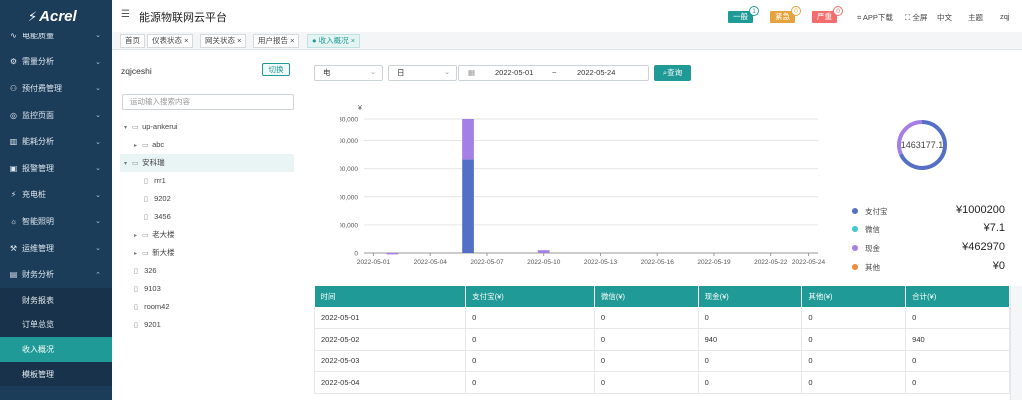  I want to click on y-tick-label: 1,200,000, so click(349, 141).